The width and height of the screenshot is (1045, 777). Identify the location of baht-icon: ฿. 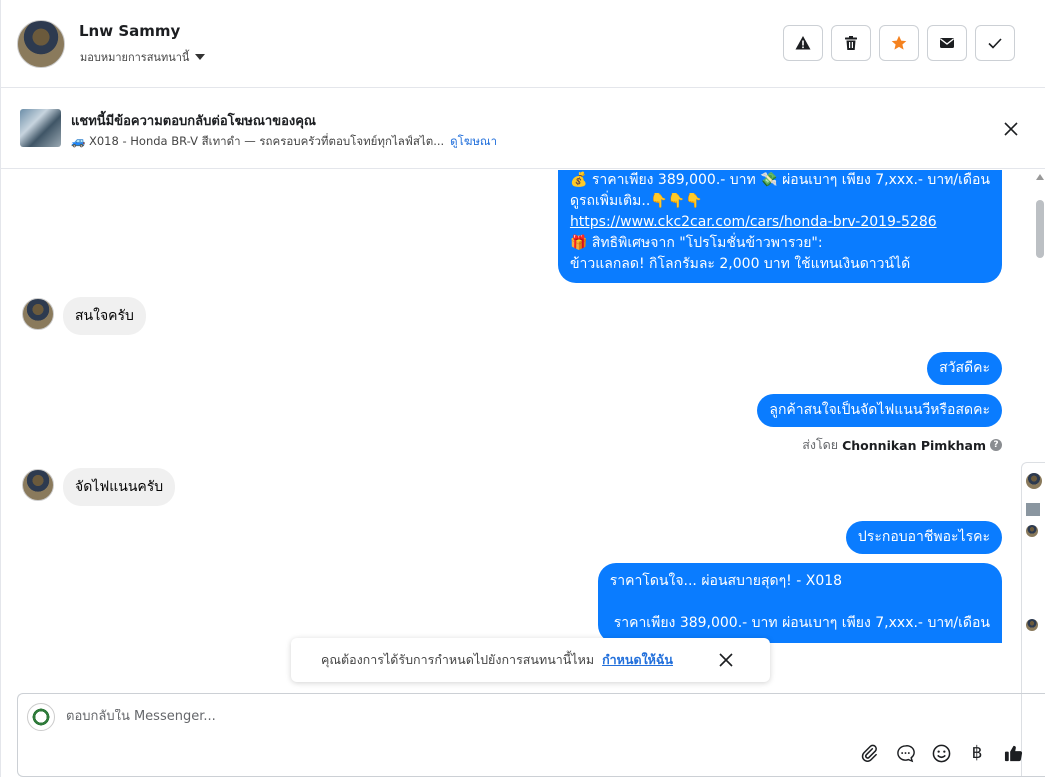
(977, 753).